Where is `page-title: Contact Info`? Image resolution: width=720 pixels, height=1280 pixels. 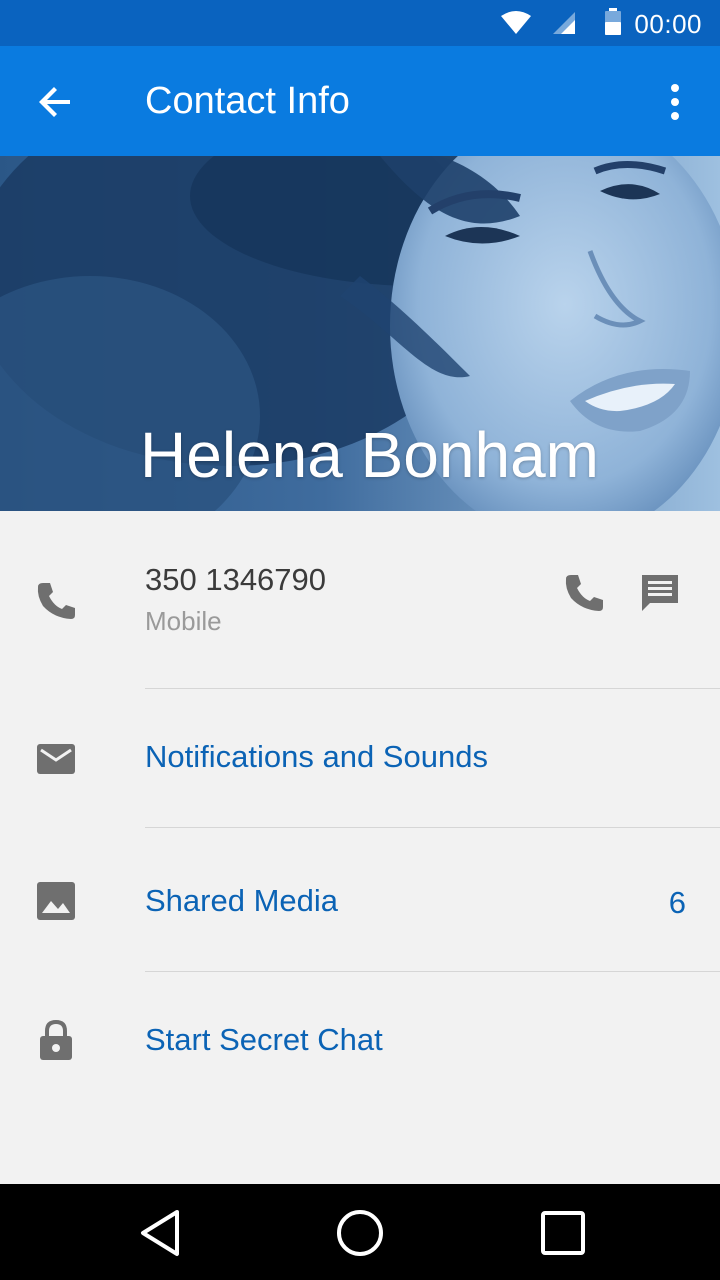 page-title: Contact Info is located at coordinates (247, 101).